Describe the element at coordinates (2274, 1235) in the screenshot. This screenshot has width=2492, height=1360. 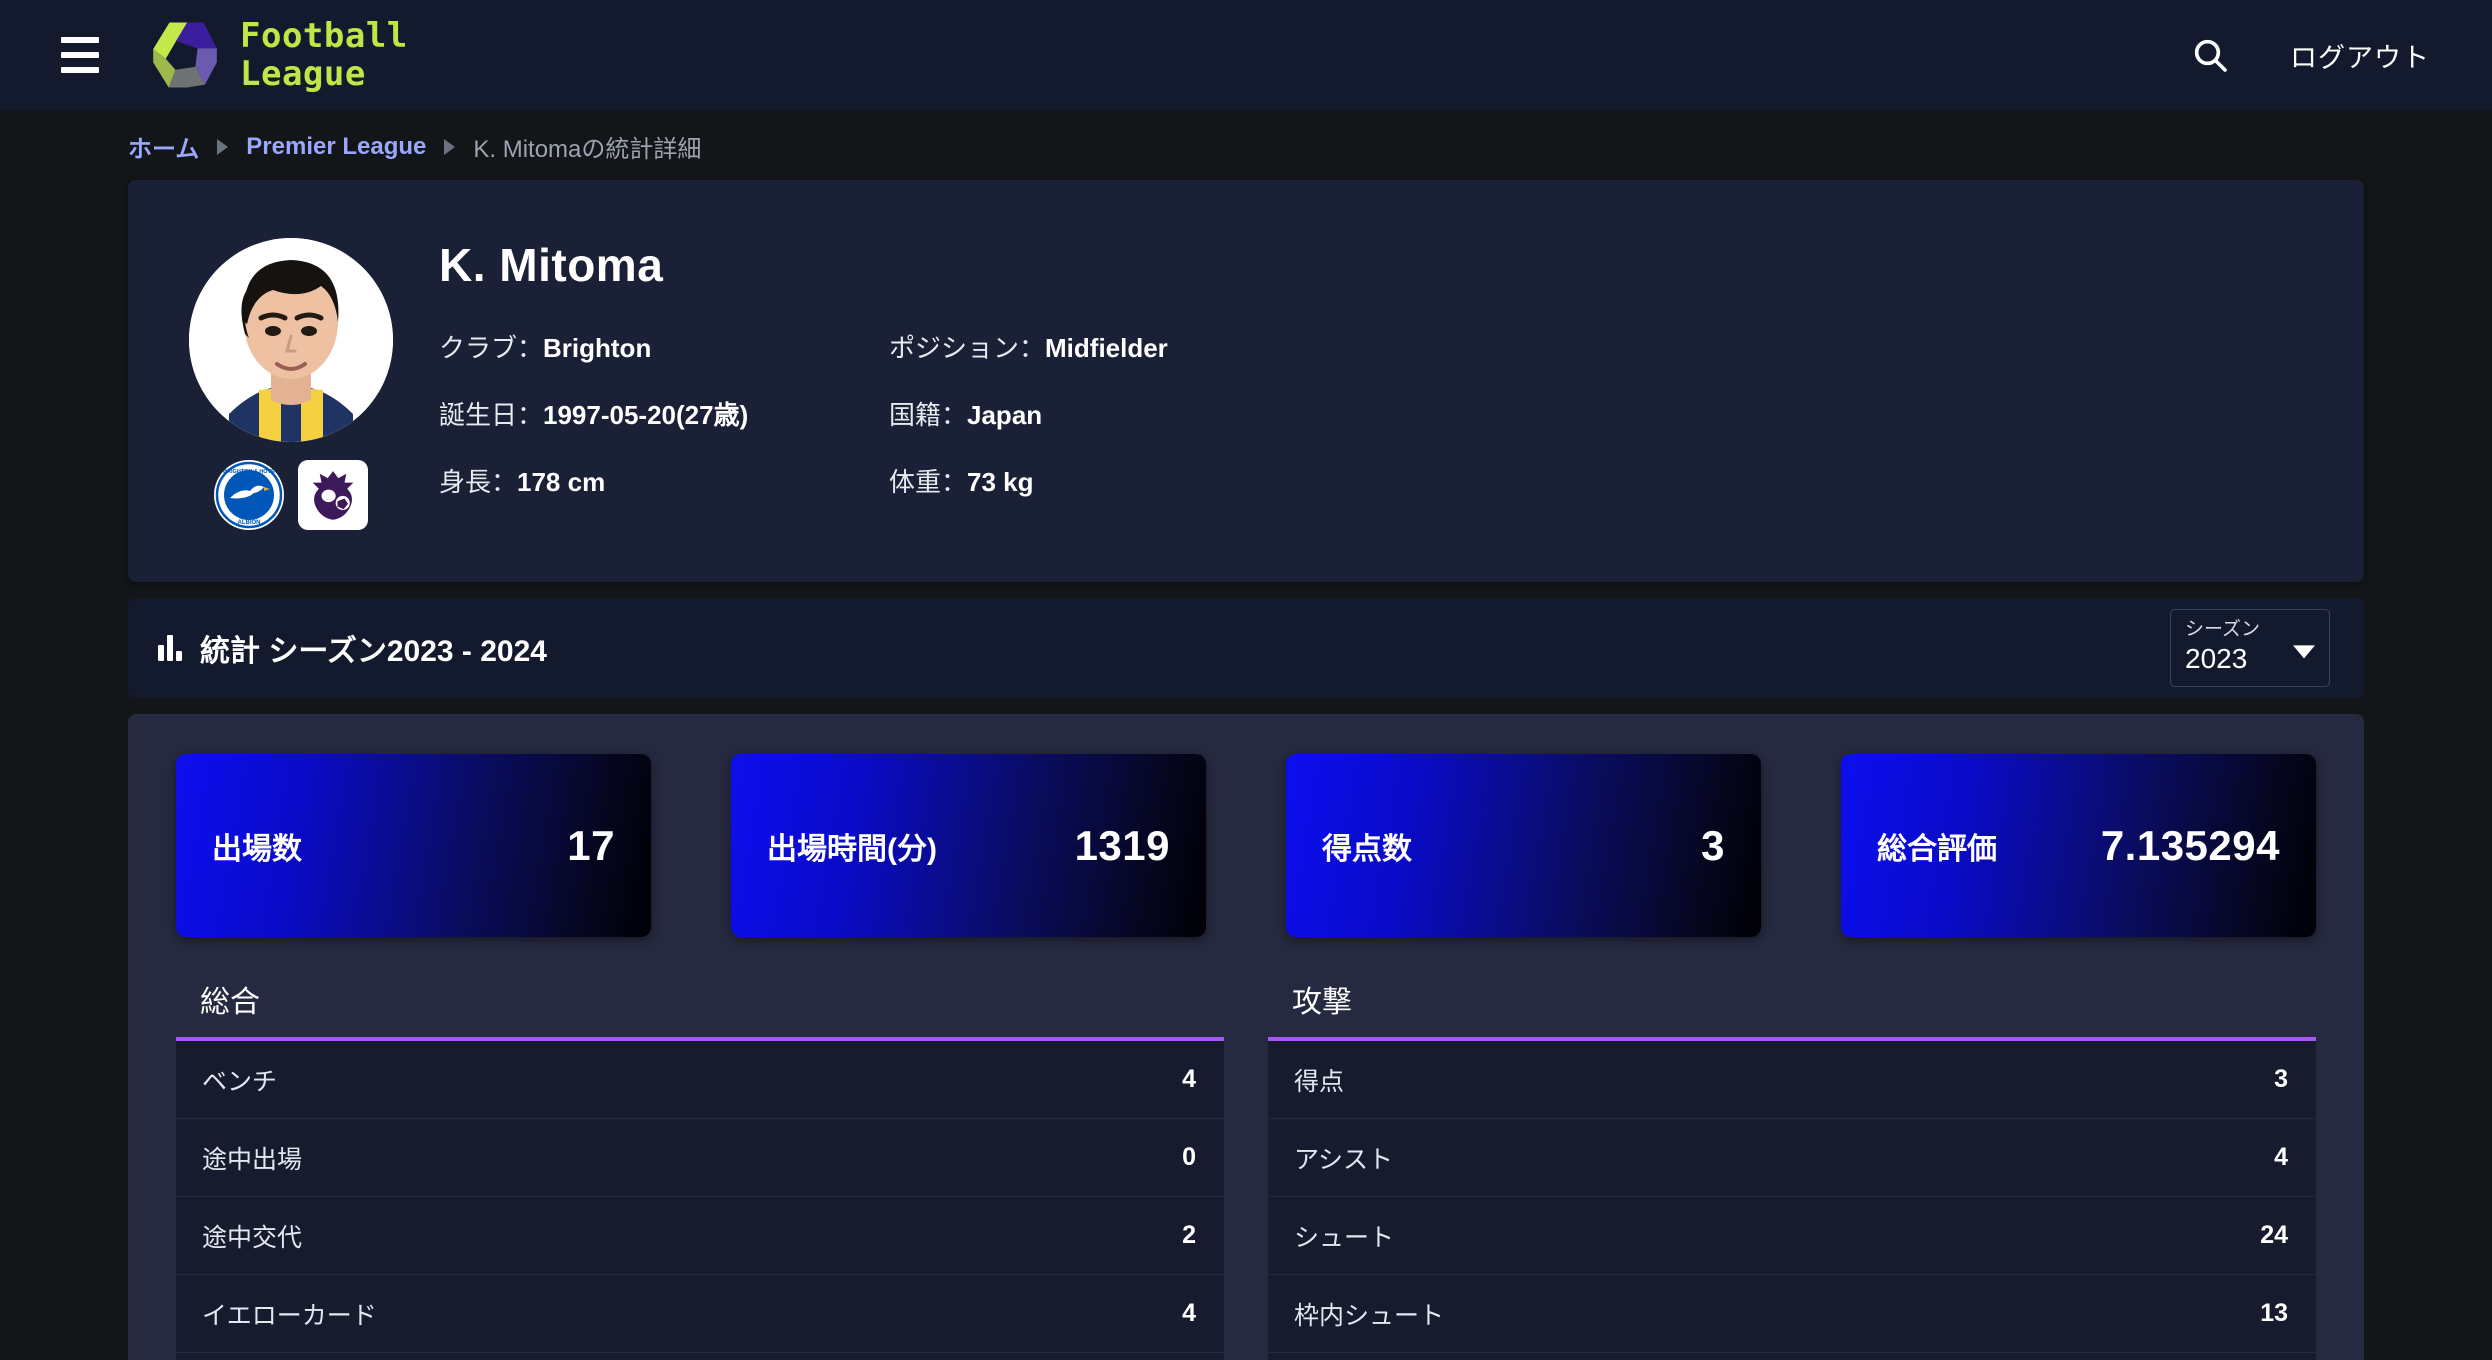
I see `stat-value: 24` at that location.